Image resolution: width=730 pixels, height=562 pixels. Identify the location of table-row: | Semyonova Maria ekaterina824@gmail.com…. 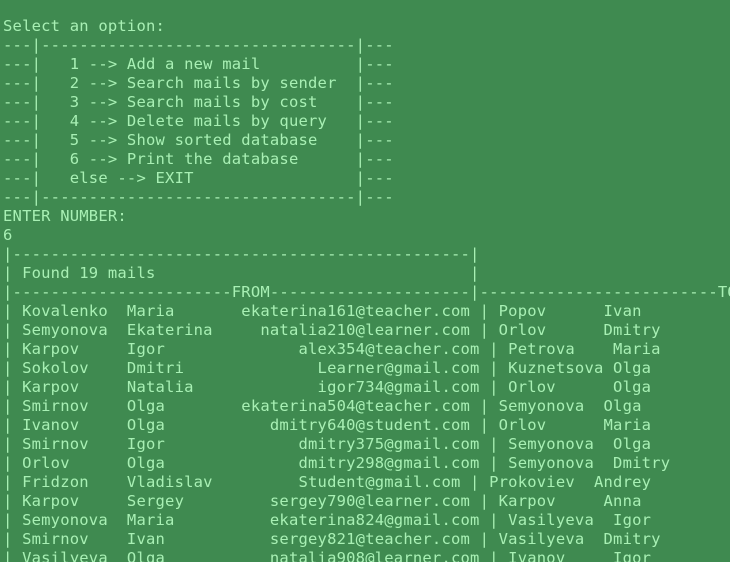
(327, 520).